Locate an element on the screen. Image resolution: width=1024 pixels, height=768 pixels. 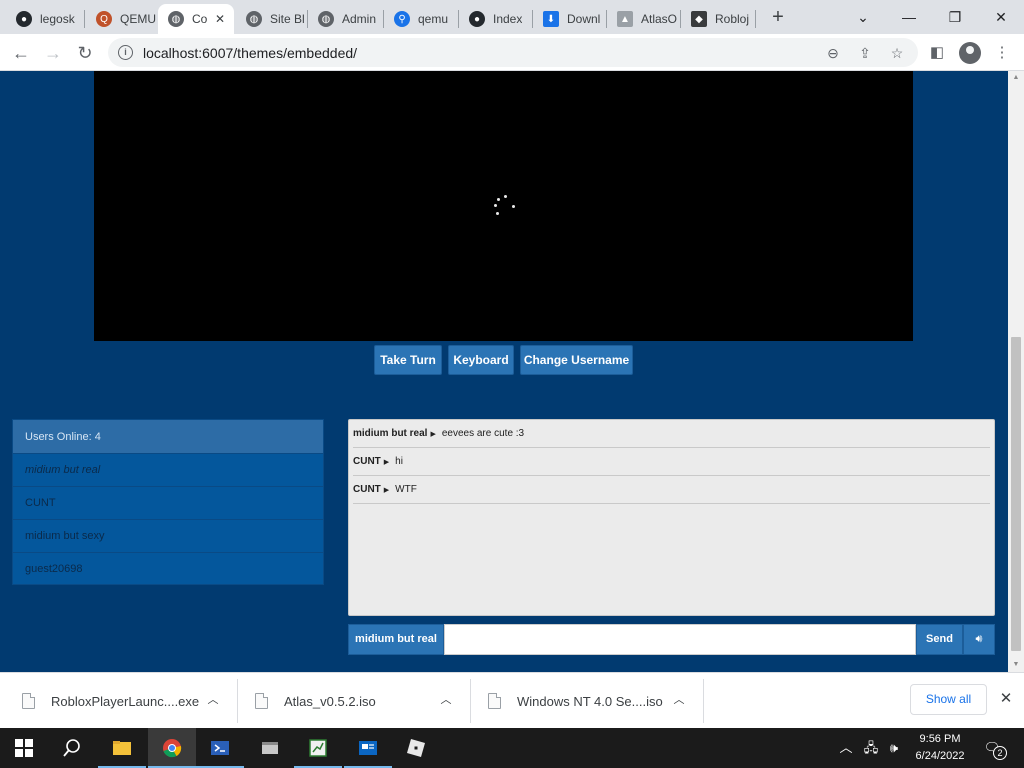
tab-atlas: ▲ AtlasO is located at coordinates (643, 19).